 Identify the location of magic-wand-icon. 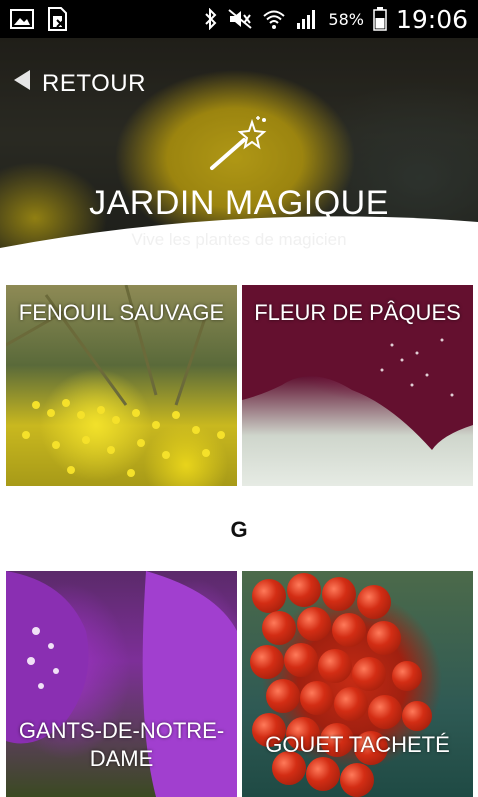
(240, 146).